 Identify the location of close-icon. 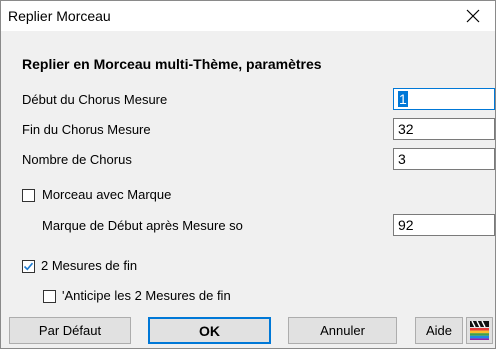
(473, 16).